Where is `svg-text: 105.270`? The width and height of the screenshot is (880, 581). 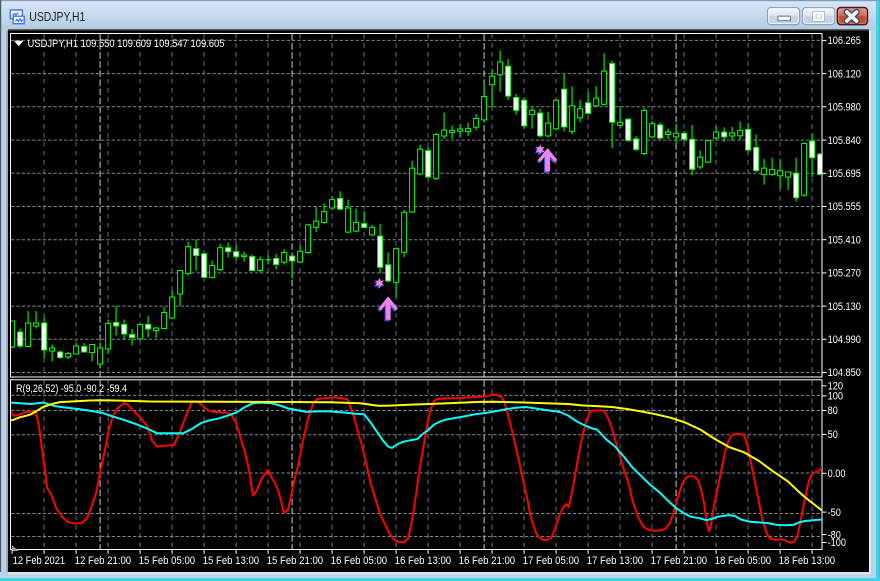 svg-text: 105.270 is located at coordinates (844, 274).